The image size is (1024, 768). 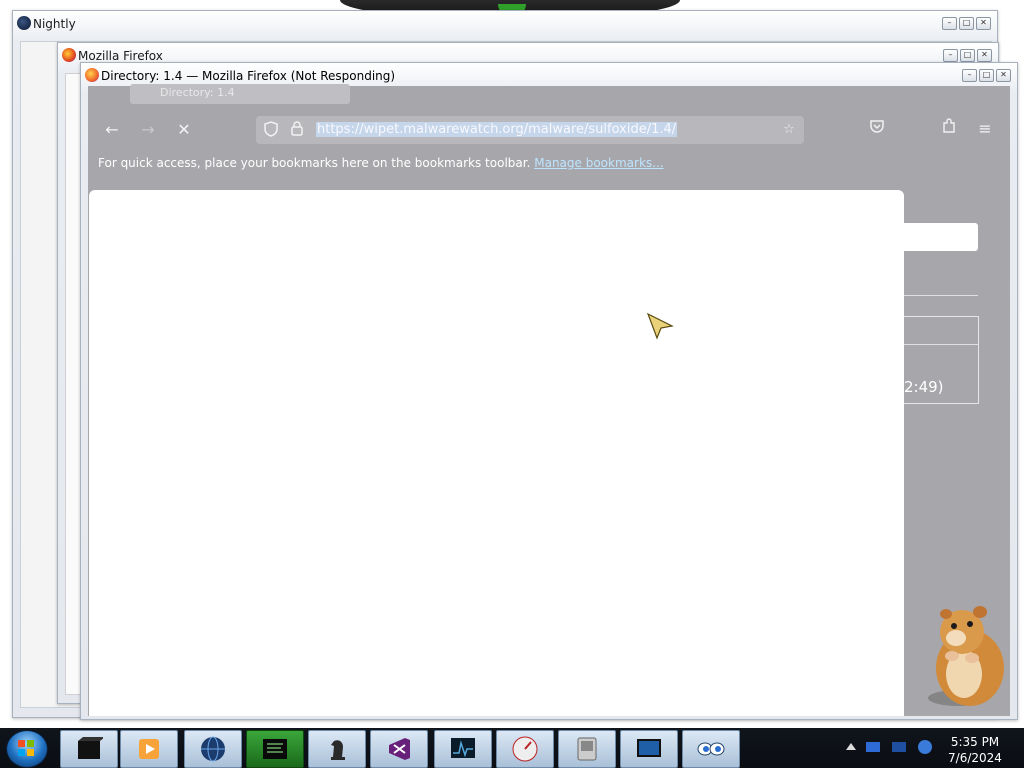 What do you see at coordinates (985, 129) in the screenshot?
I see `hamburger-menu-icon: ≡` at bounding box center [985, 129].